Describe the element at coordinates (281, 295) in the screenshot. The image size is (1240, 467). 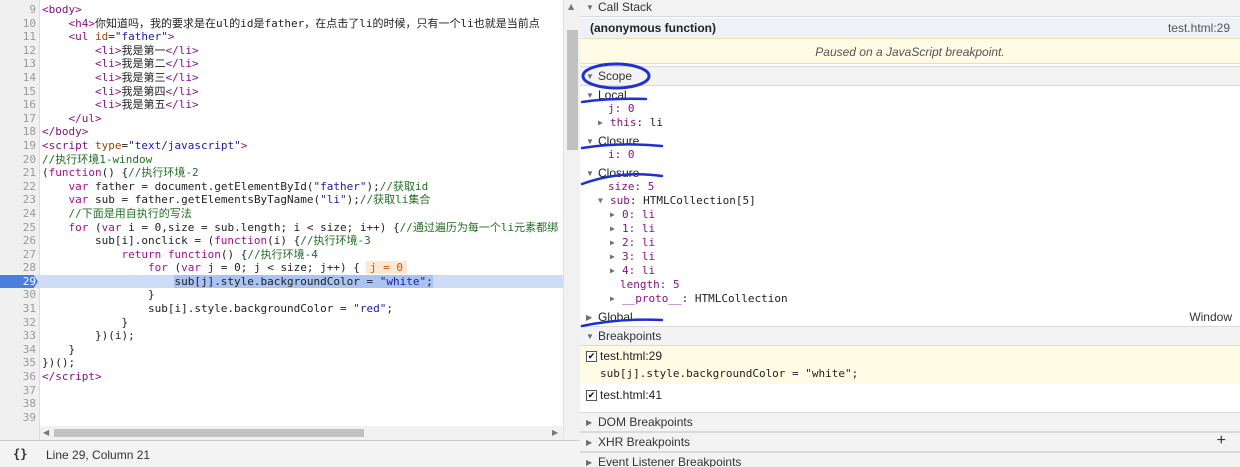
I see `code-line: 30 }` at that location.